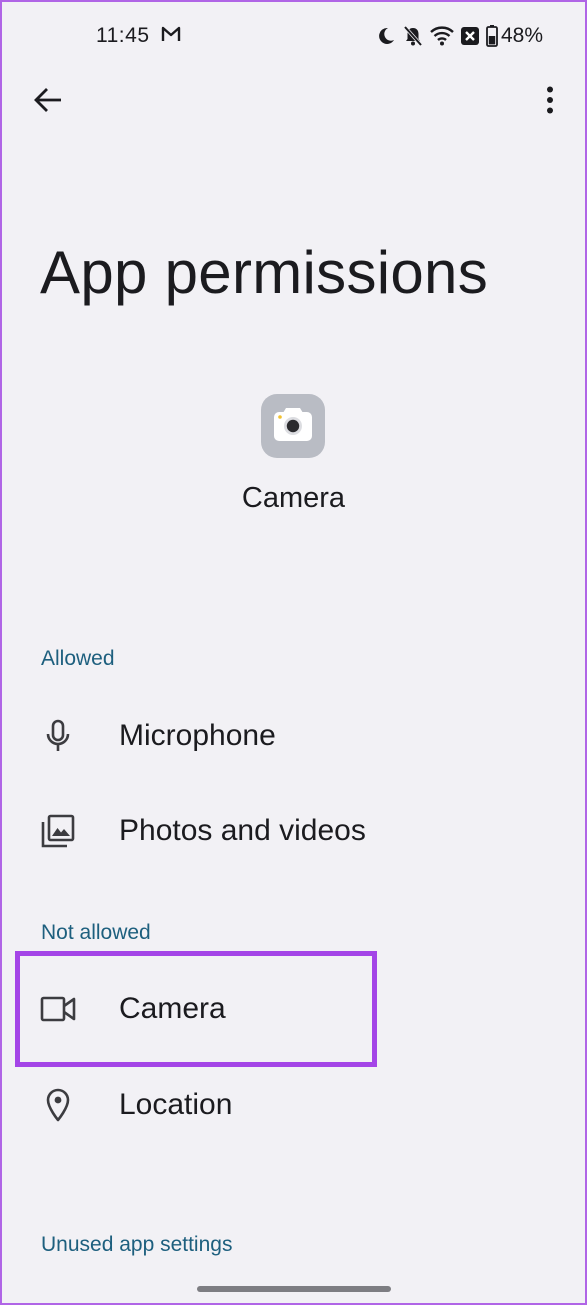 This screenshot has height=1305, width=587. What do you see at coordinates (470, 36) in the screenshot?
I see `no-sim-icon` at bounding box center [470, 36].